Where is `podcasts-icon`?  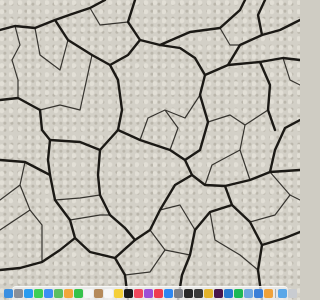
podcasts-icon is located at coordinates (148, 293).